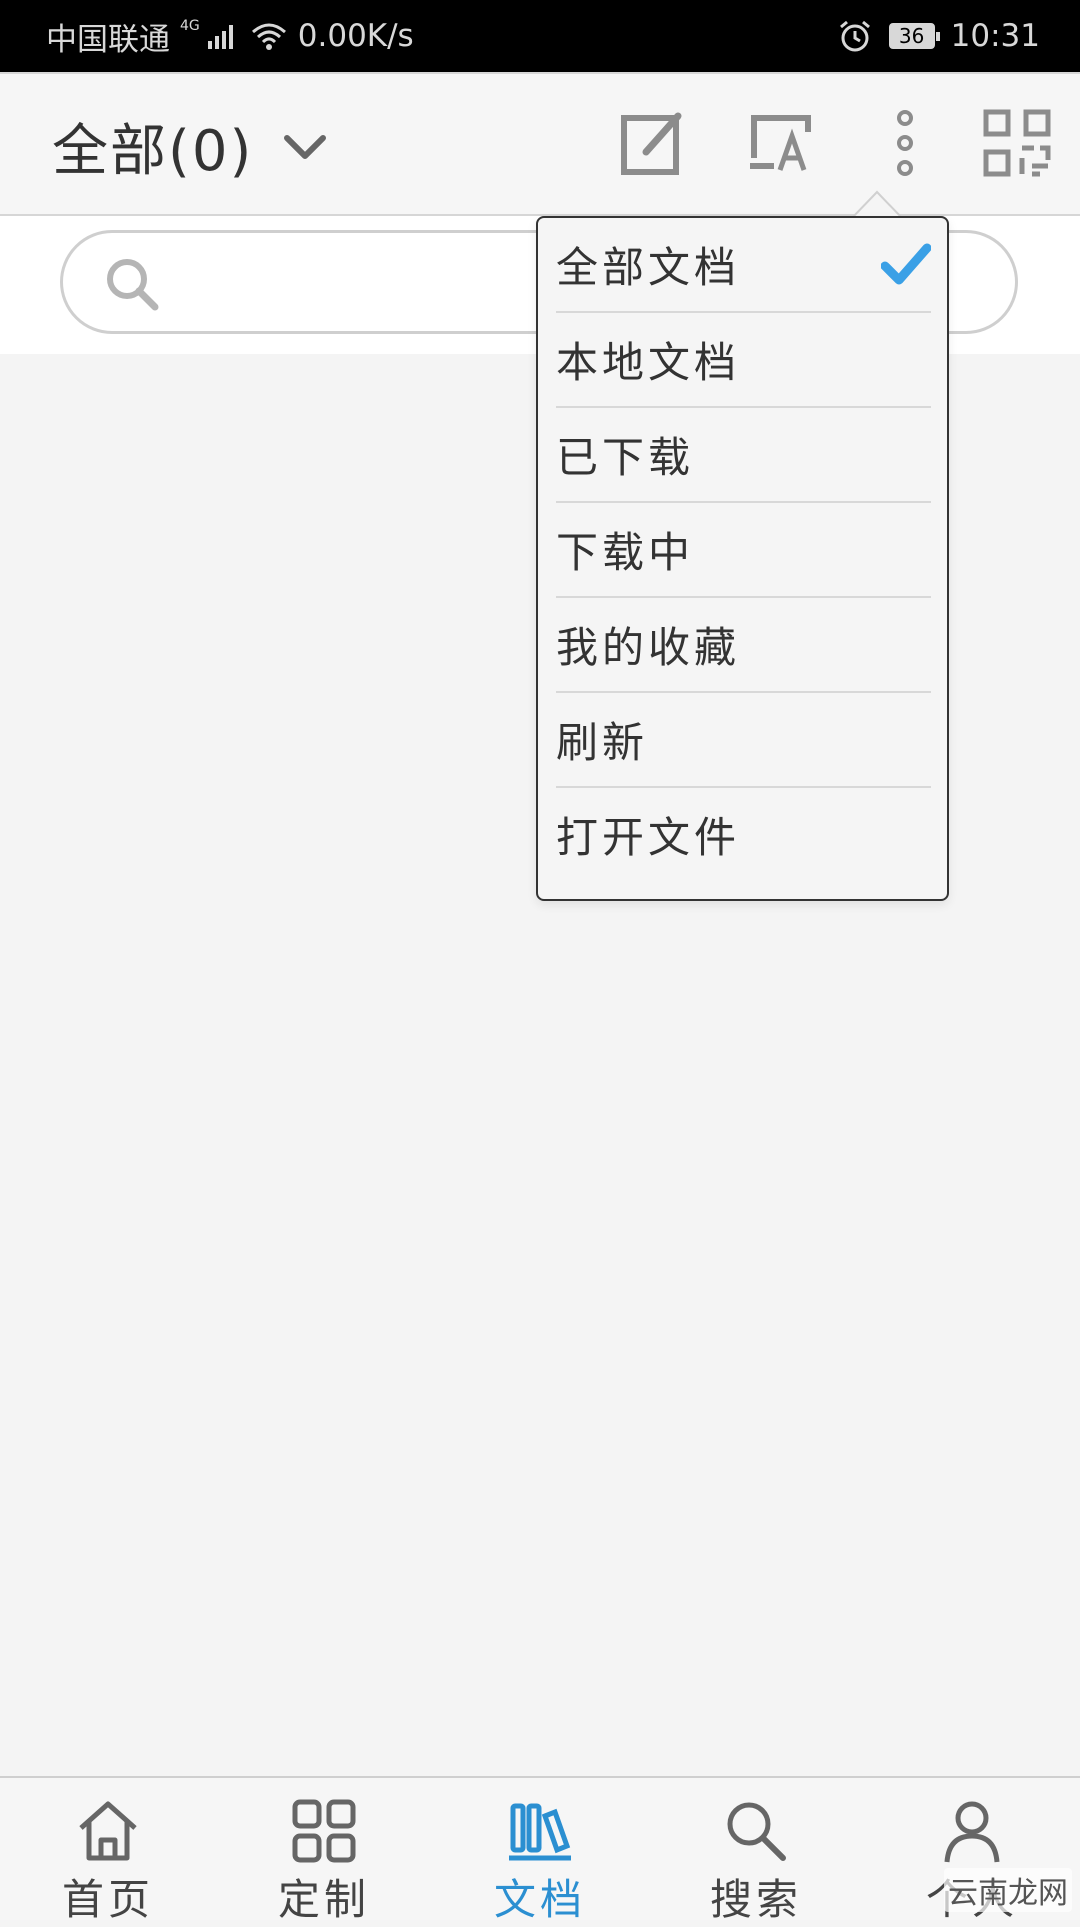  What do you see at coordinates (305, 146) in the screenshot?
I see `chevron-down-icon` at bounding box center [305, 146].